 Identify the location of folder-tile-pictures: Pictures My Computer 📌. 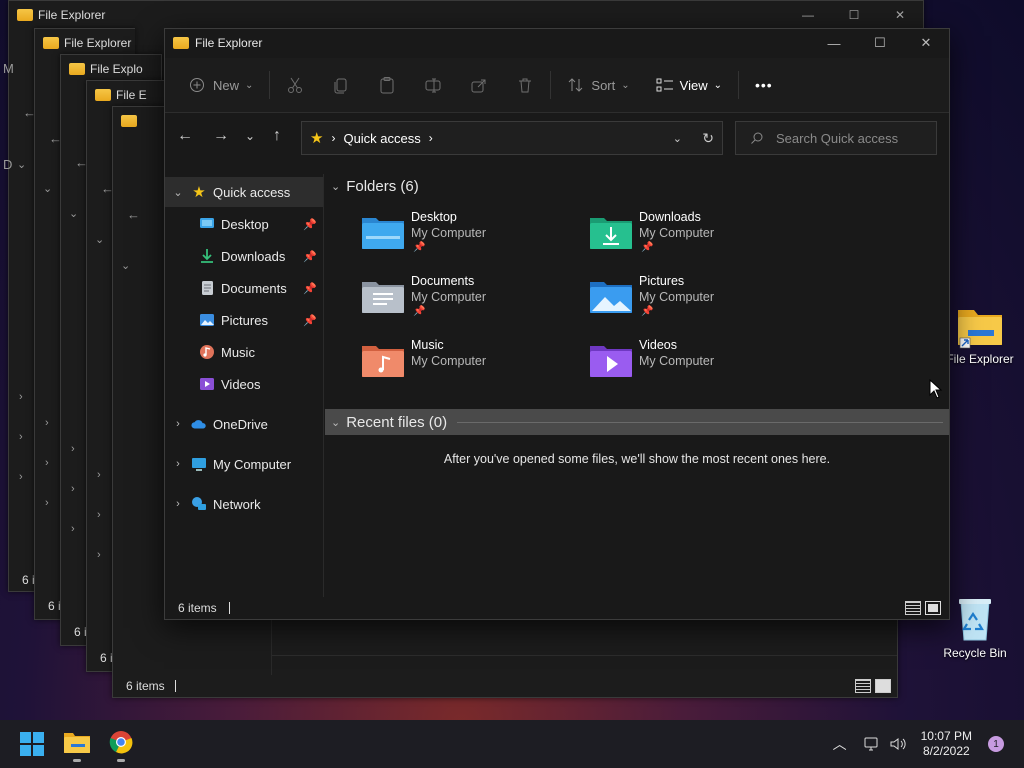
(699, 302).